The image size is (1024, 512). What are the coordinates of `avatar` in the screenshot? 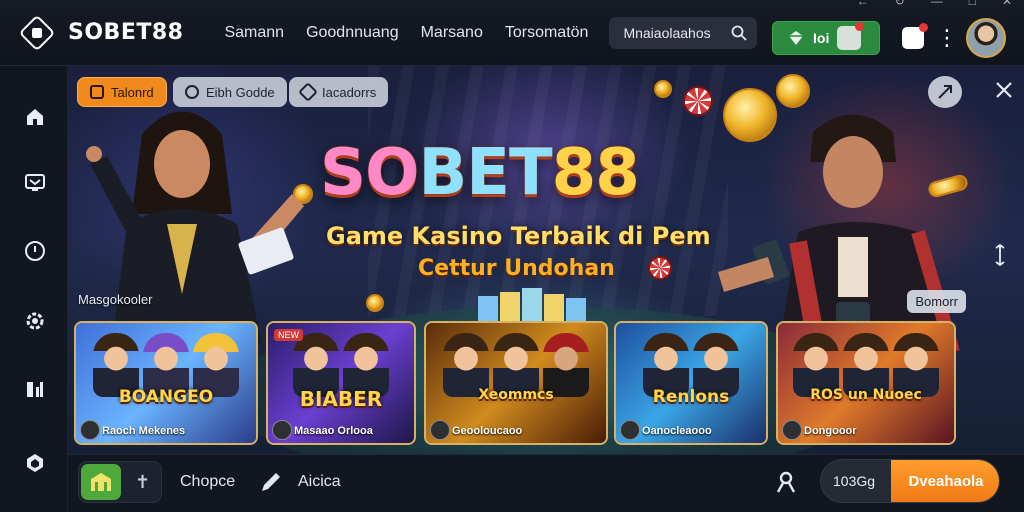 It's located at (986, 38).